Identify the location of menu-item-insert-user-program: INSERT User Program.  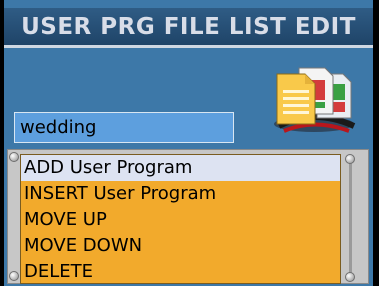
(180, 194).